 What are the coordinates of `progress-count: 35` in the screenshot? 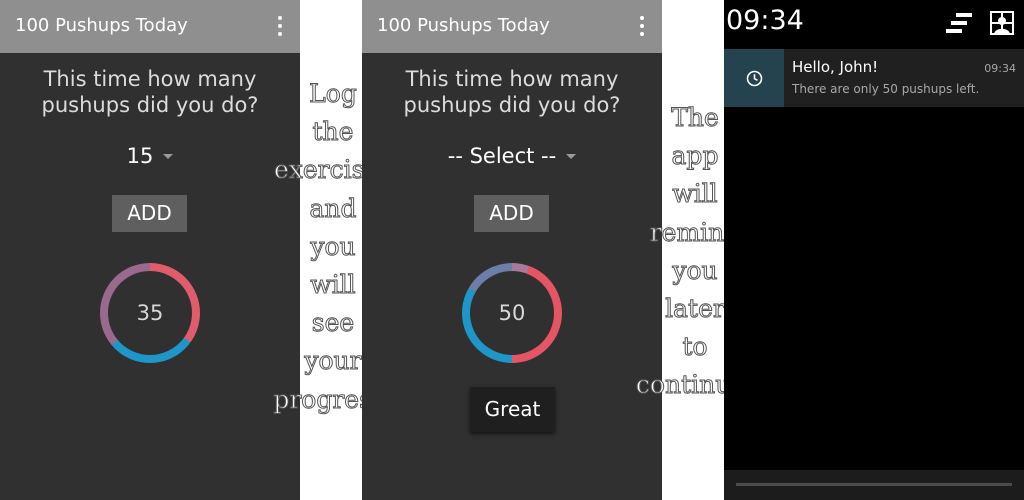 It's located at (150, 313).